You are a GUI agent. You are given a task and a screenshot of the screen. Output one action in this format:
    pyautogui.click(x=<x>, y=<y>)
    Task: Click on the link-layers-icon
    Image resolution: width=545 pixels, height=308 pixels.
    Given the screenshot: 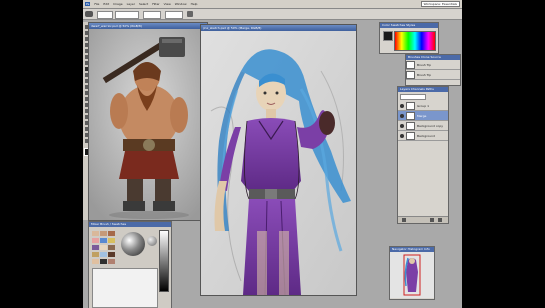 What is the action you would take?
    pyautogui.click(x=404, y=220)
    